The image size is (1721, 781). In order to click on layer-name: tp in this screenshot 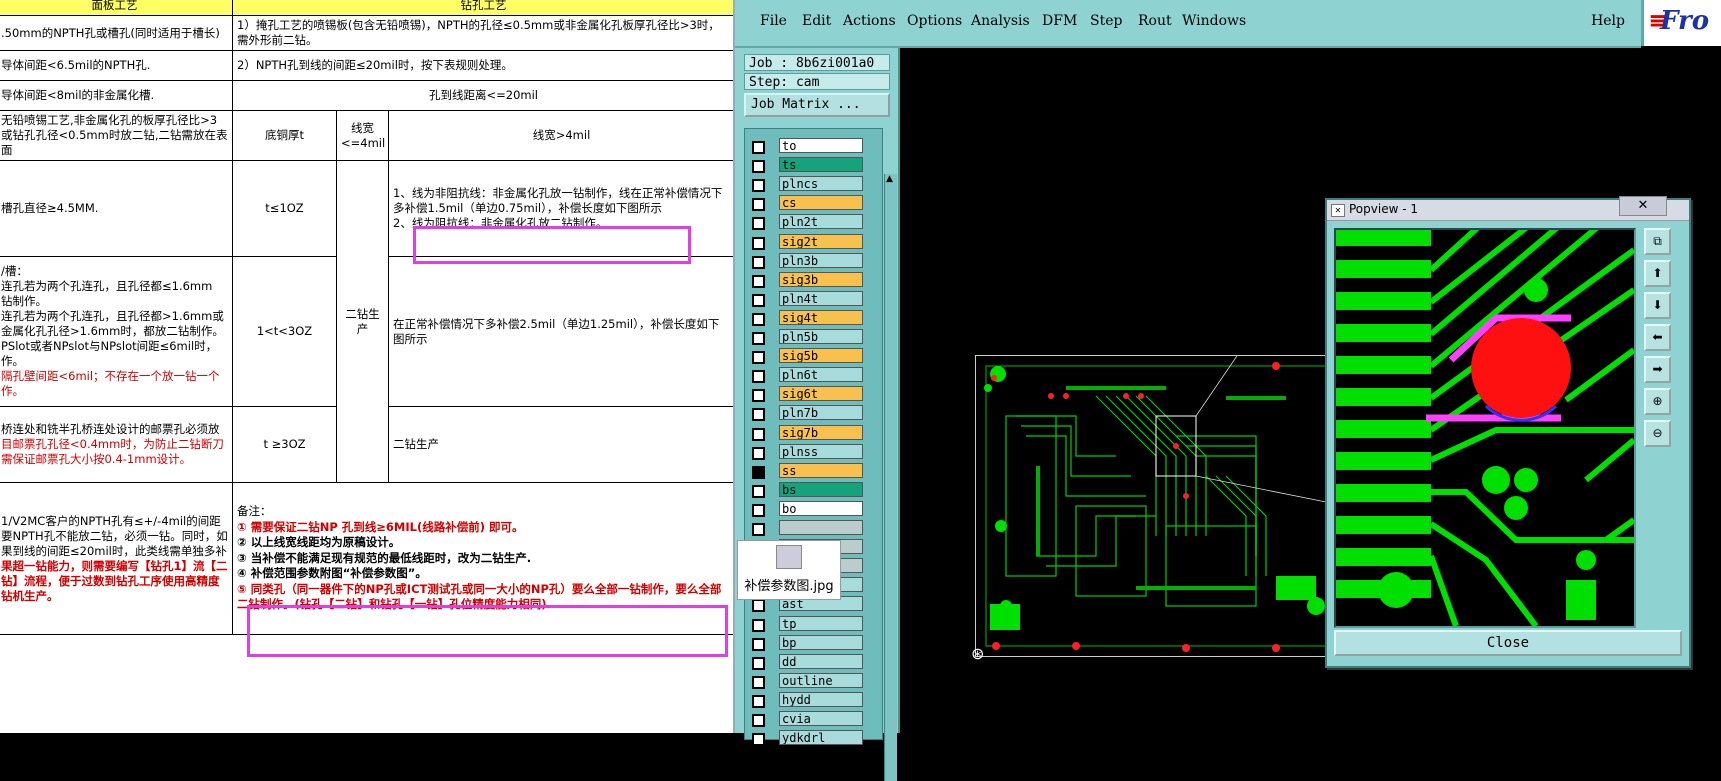, I will do `click(821, 623)`.